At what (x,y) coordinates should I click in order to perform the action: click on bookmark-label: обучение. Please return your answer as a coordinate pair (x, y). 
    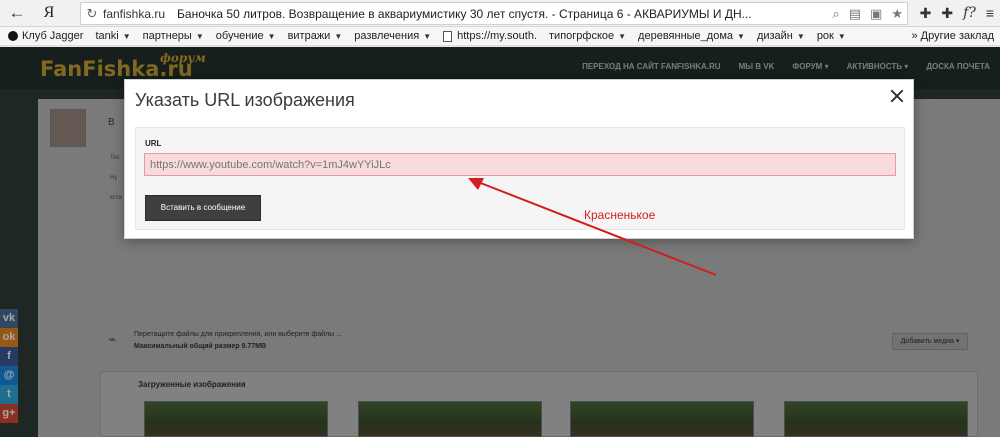
    Looking at the image, I should click on (239, 36).